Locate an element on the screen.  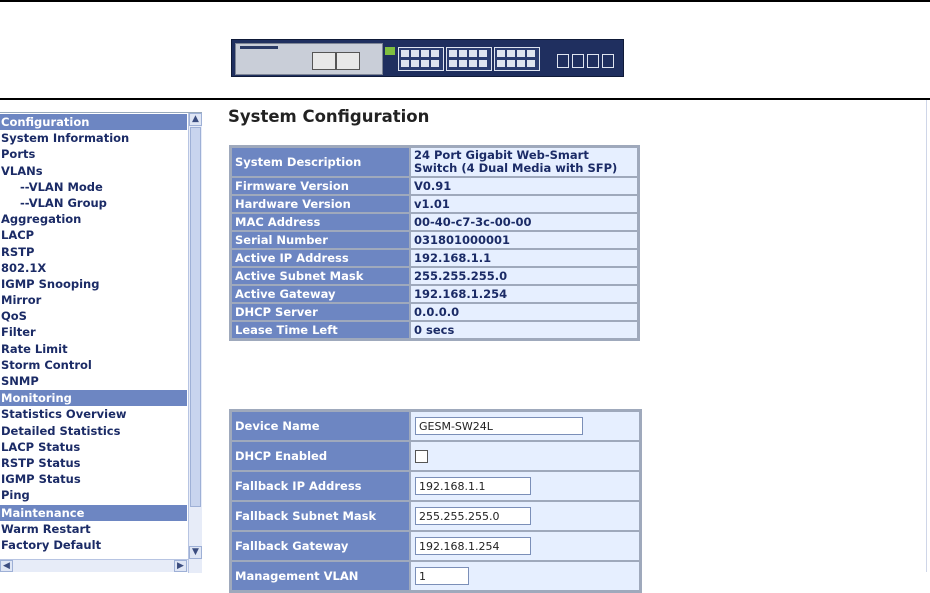
table-row: Serial Number 031801000001 is located at coordinates (434, 240).